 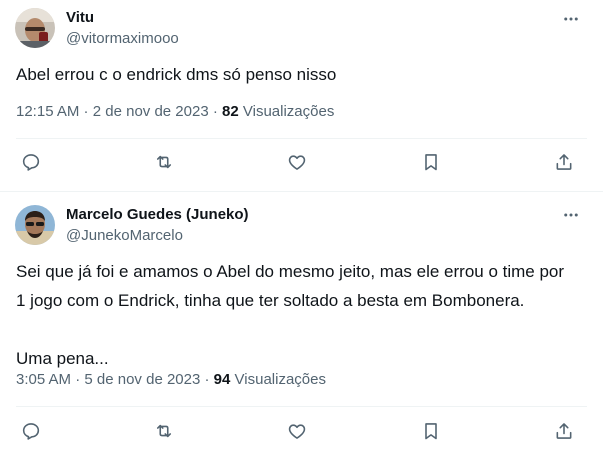 I want to click on tweet-date: 2 de nov de 2023, so click(x=151, y=111).